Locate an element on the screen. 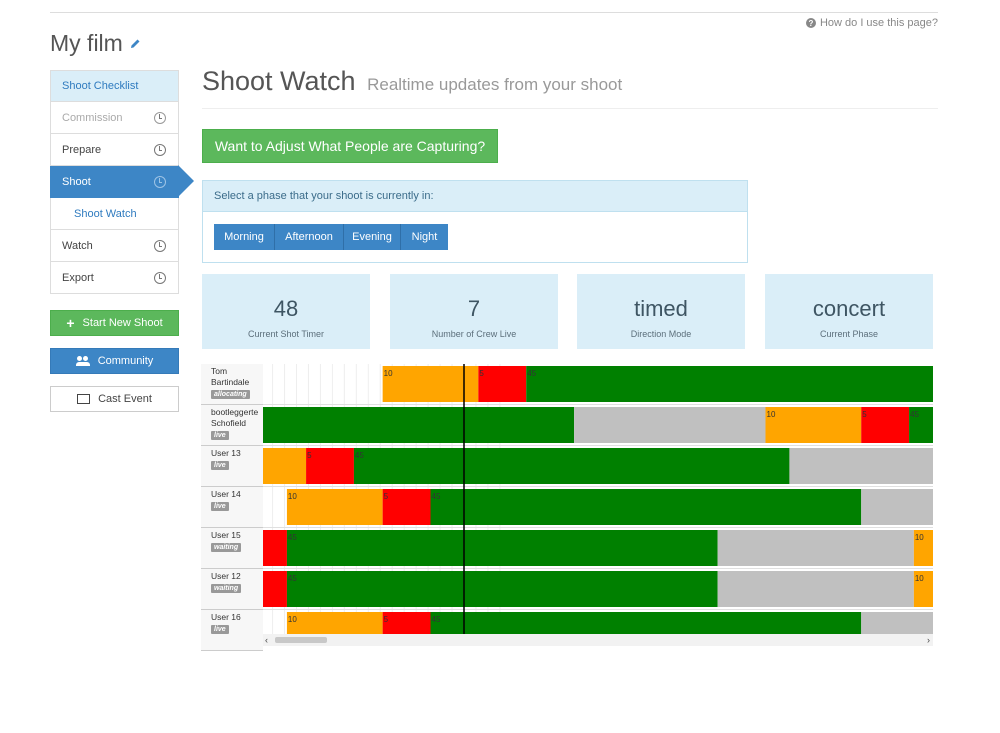  help-link-label: How do I use this page? is located at coordinates (878, 23).